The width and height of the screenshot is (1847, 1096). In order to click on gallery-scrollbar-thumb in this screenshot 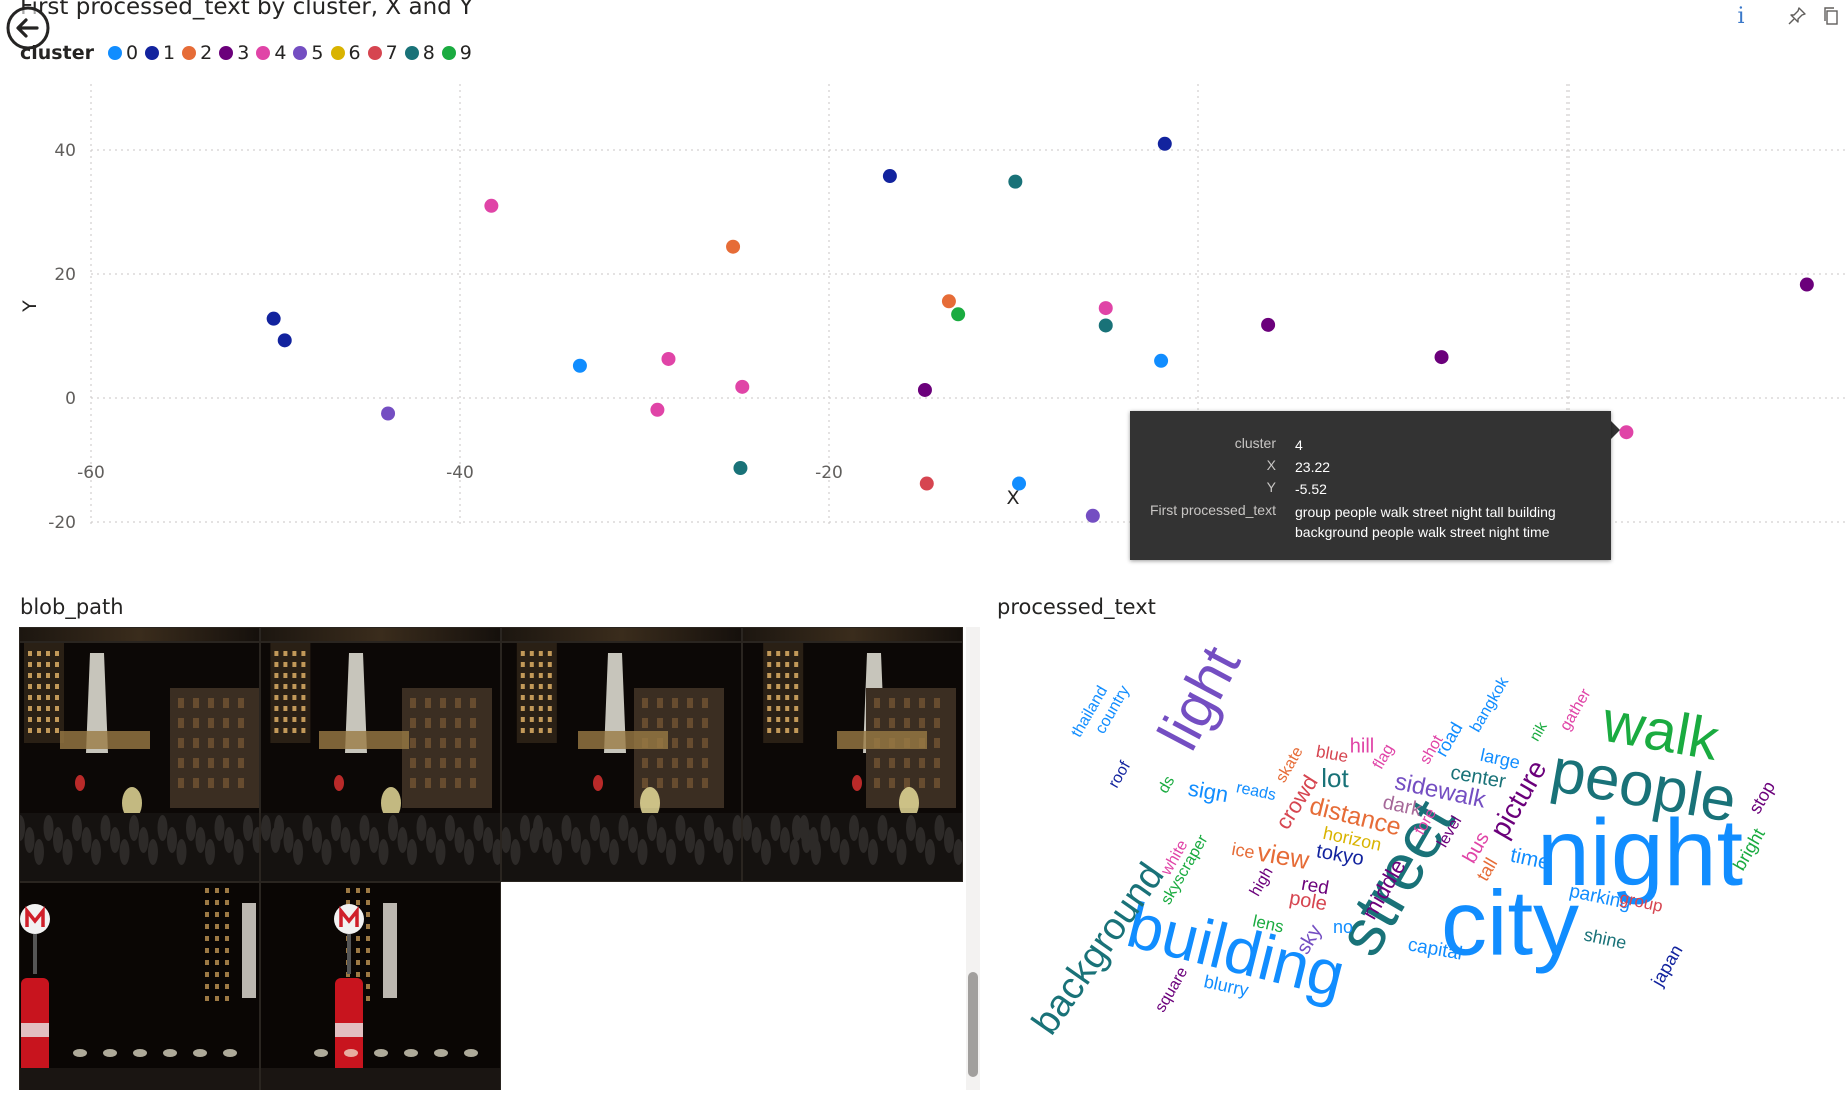, I will do `click(973, 1024)`.